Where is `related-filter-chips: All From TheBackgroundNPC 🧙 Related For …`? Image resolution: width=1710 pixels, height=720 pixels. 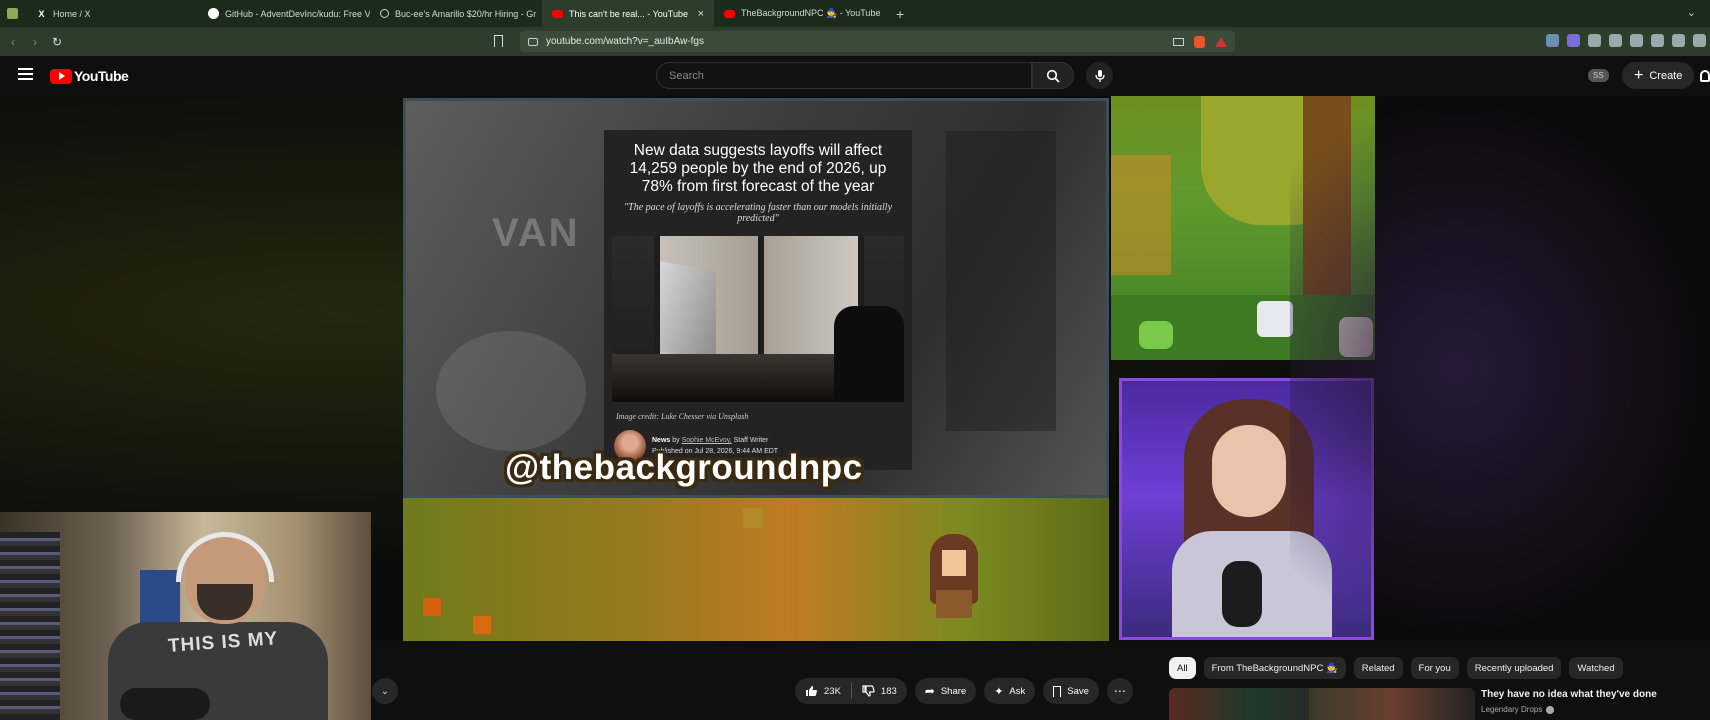
related-filter-chips: All From TheBackgroundNPC 🧙 Related For … is located at coordinates (1396, 668).